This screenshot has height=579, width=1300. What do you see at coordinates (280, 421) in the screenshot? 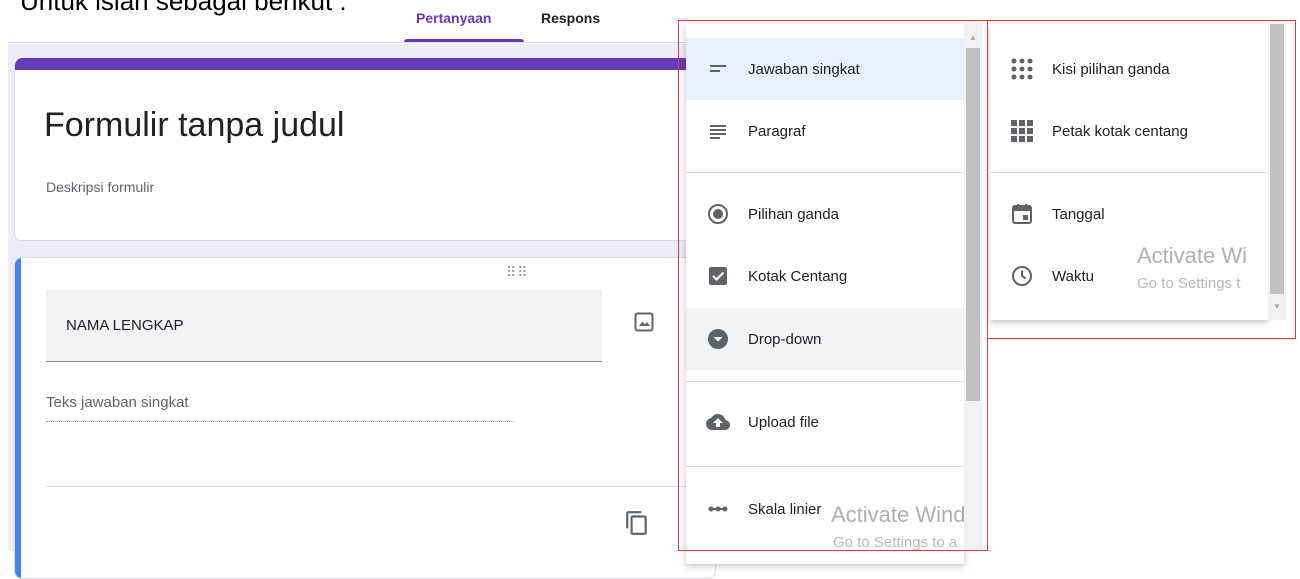
I see `answer-underline` at bounding box center [280, 421].